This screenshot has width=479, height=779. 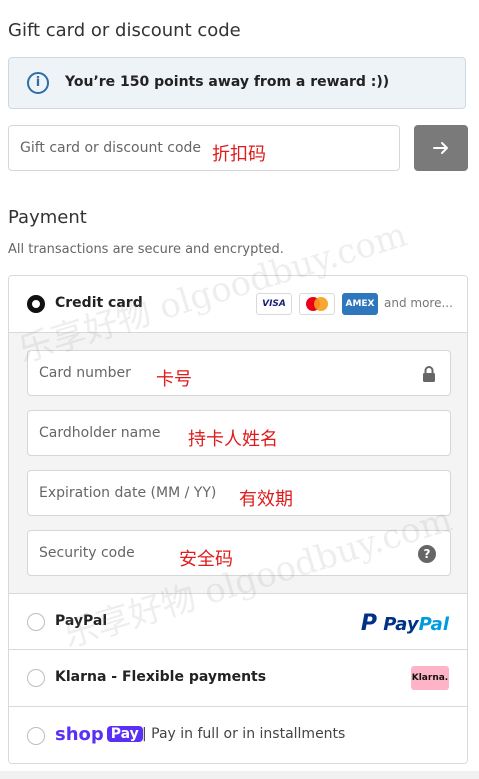 I want to click on credit-card-radio, so click(x=36, y=304).